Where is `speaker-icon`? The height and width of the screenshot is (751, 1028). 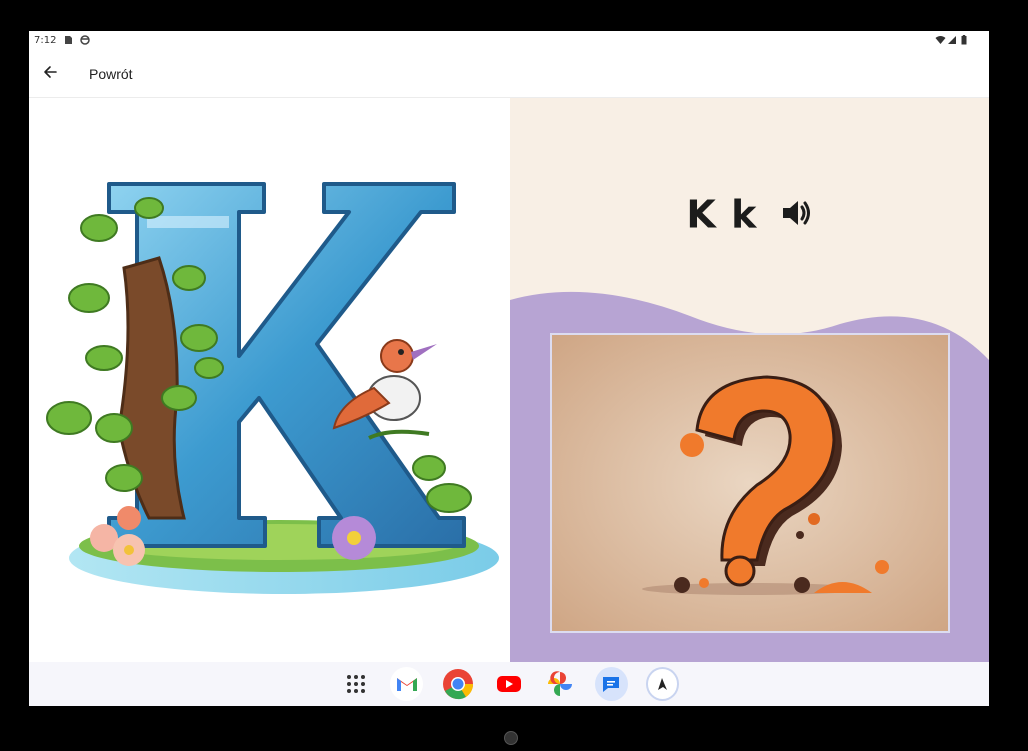
speaker-icon is located at coordinates (797, 215).